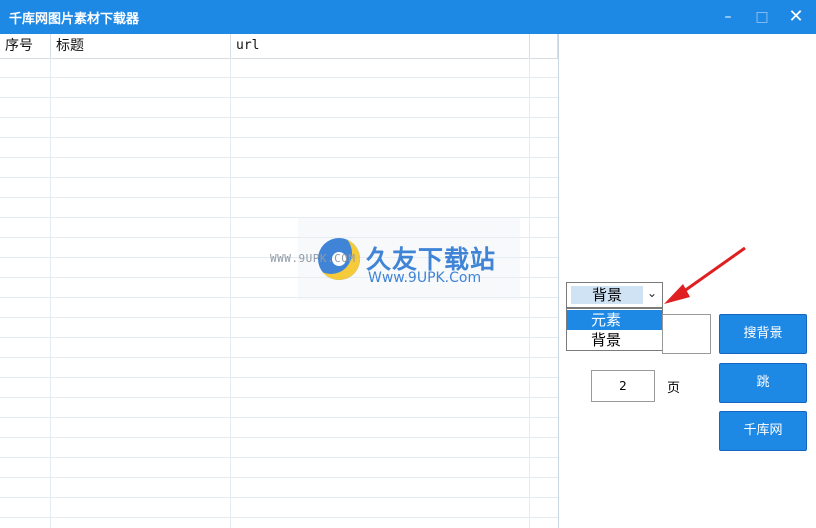  What do you see at coordinates (763, 334) in the screenshot?
I see `search-button: 搜背景` at bounding box center [763, 334].